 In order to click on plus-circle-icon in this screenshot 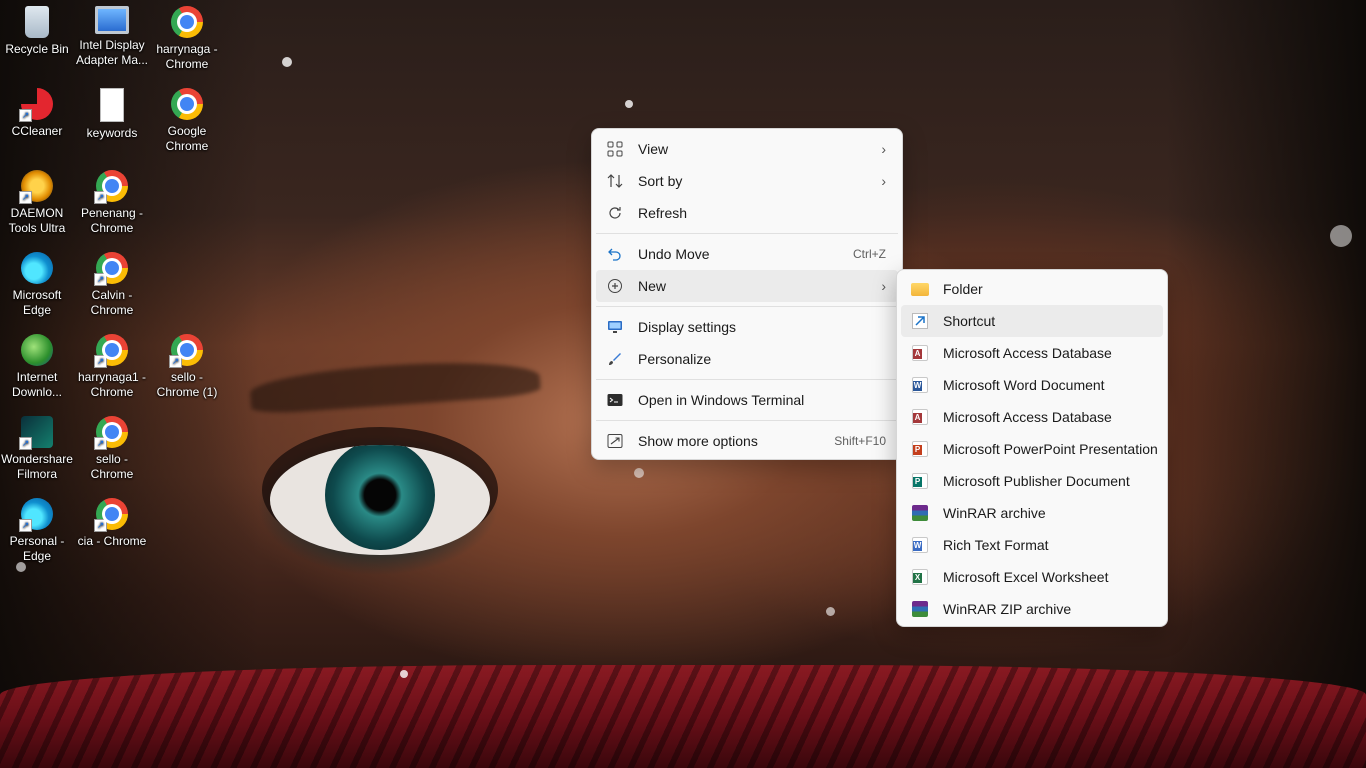, I will do `click(615, 286)`.